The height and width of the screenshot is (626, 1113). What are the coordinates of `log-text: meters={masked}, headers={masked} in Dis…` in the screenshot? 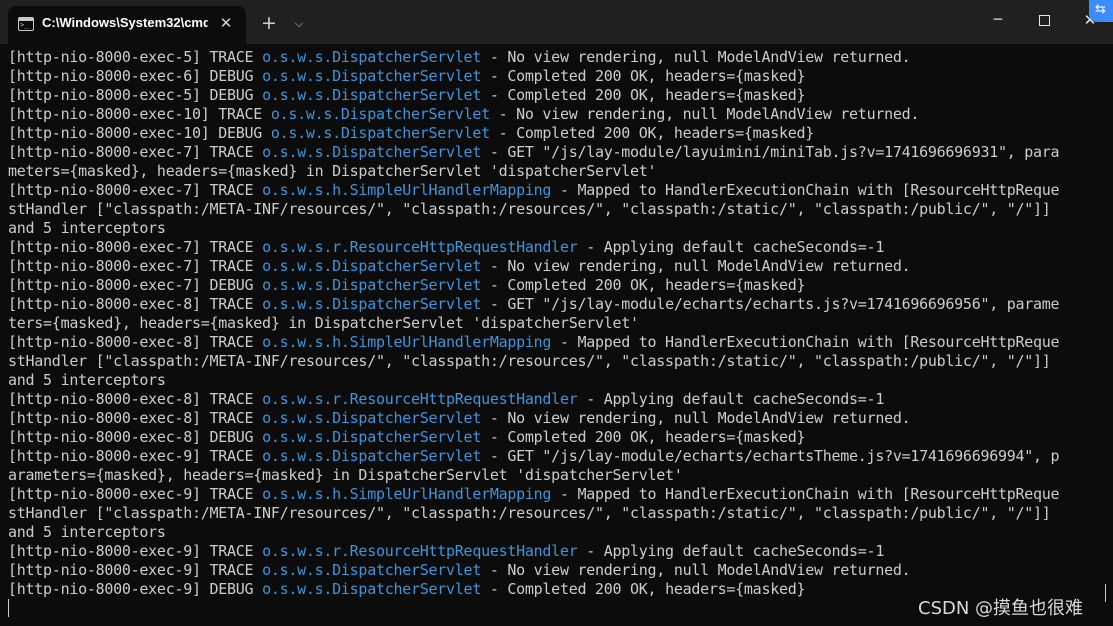 It's located at (332, 171).